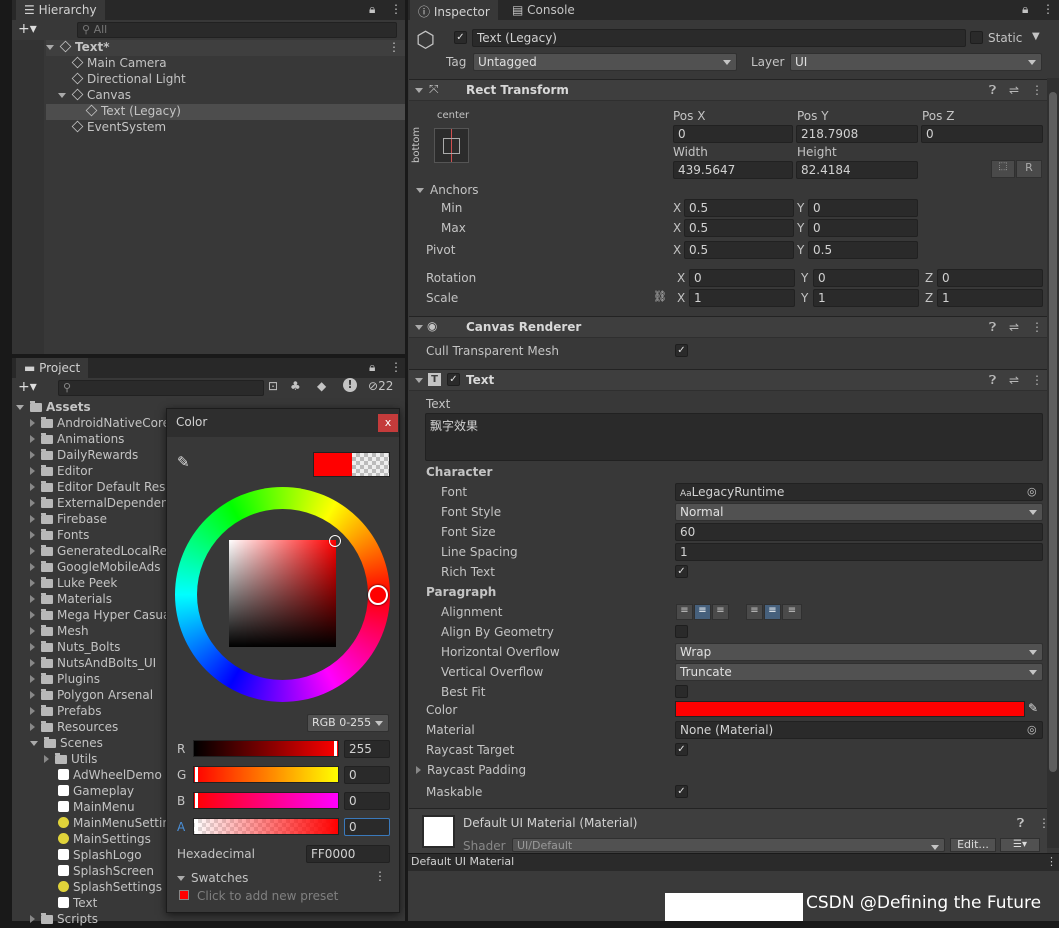 Image resolution: width=1059 pixels, height=928 pixels. I want to click on close-button: x, so click(388, 423).